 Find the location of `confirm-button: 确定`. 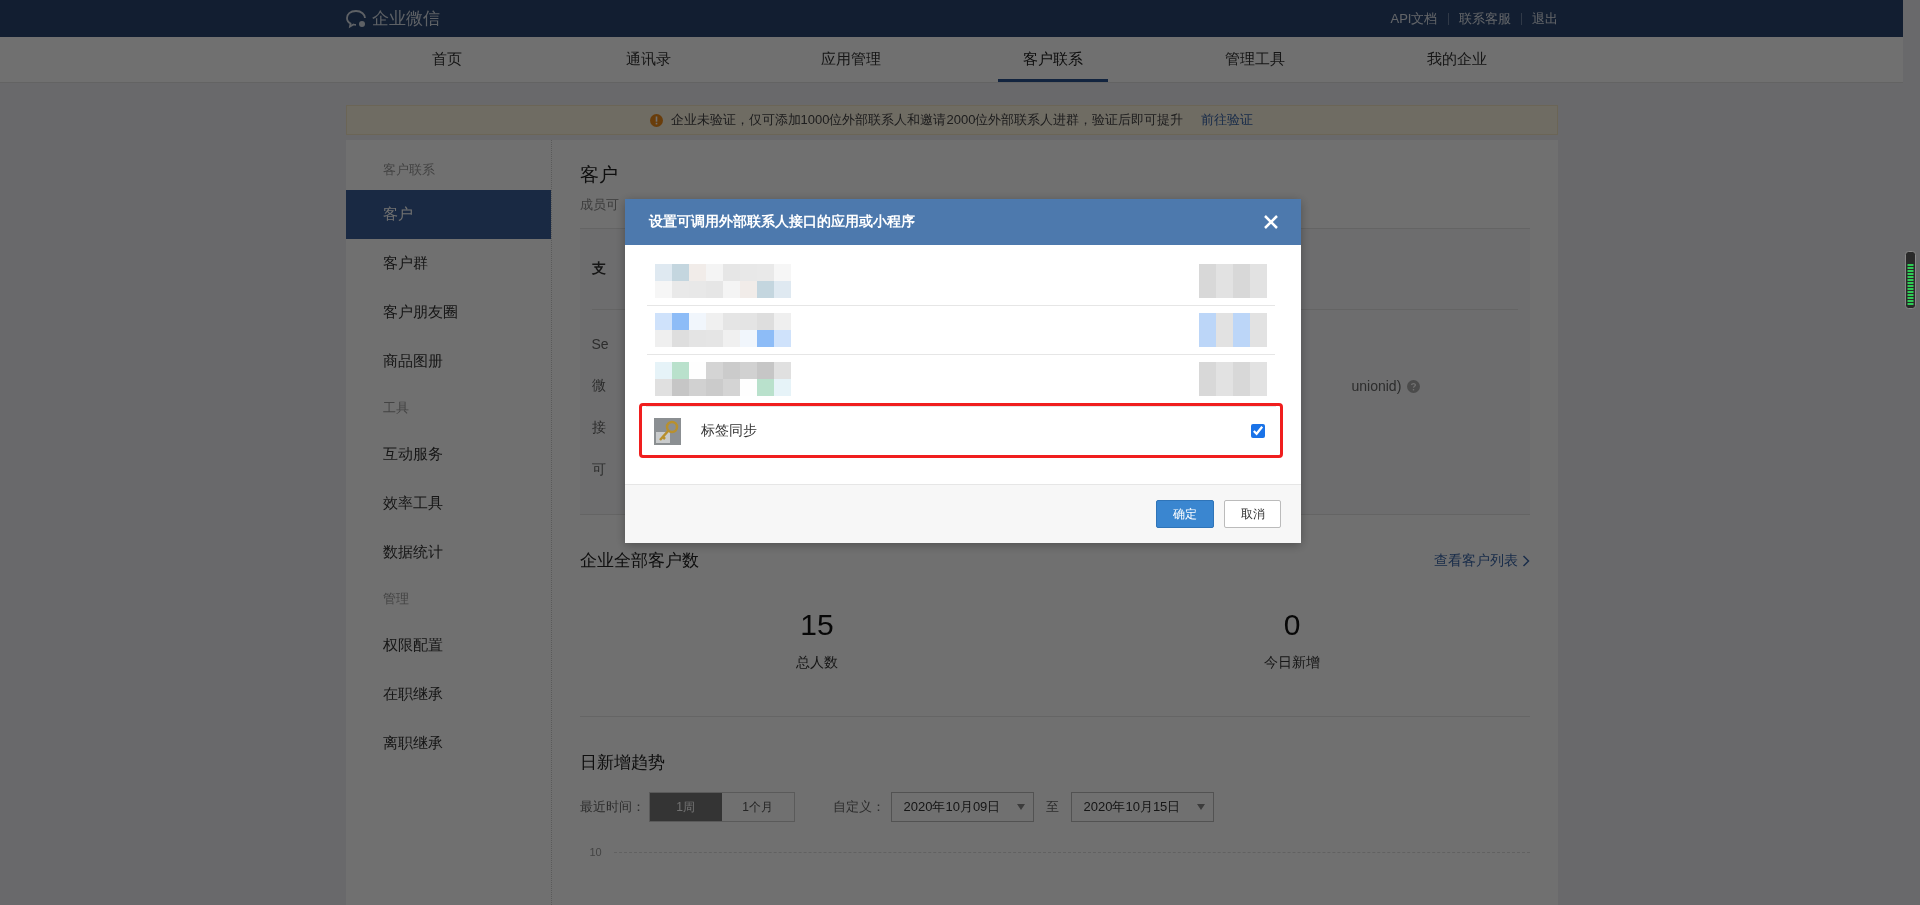

confirm-button: 确定 is located at coordinates (1185, 514).